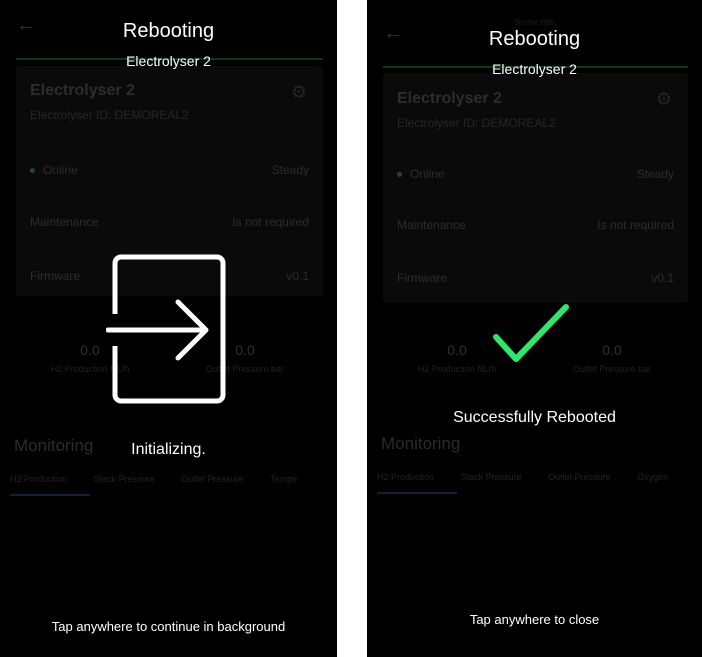 The height and width of the screenshot is (657, 702). Describe the element at coordinates (535, 278) in the screenshot. I see `firmware-row: Firmware v0.1` at that location.